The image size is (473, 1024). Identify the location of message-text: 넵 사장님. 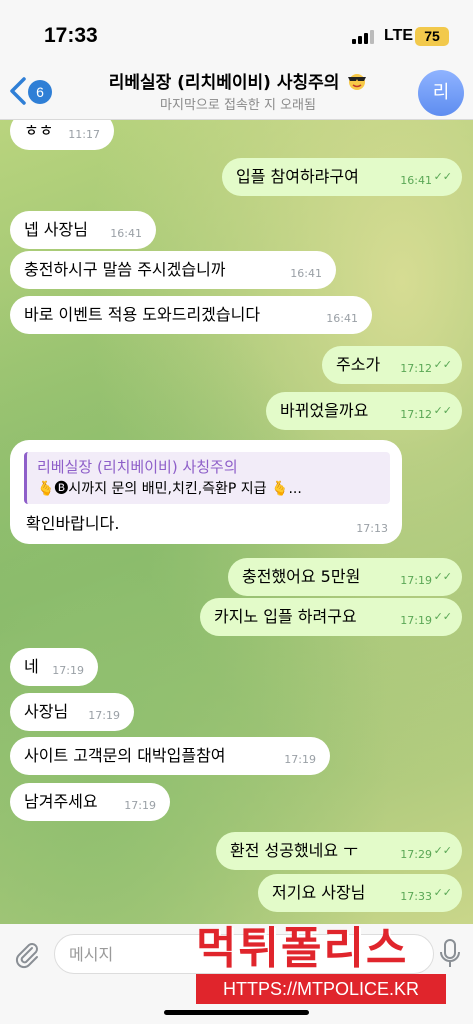
(56, 229).